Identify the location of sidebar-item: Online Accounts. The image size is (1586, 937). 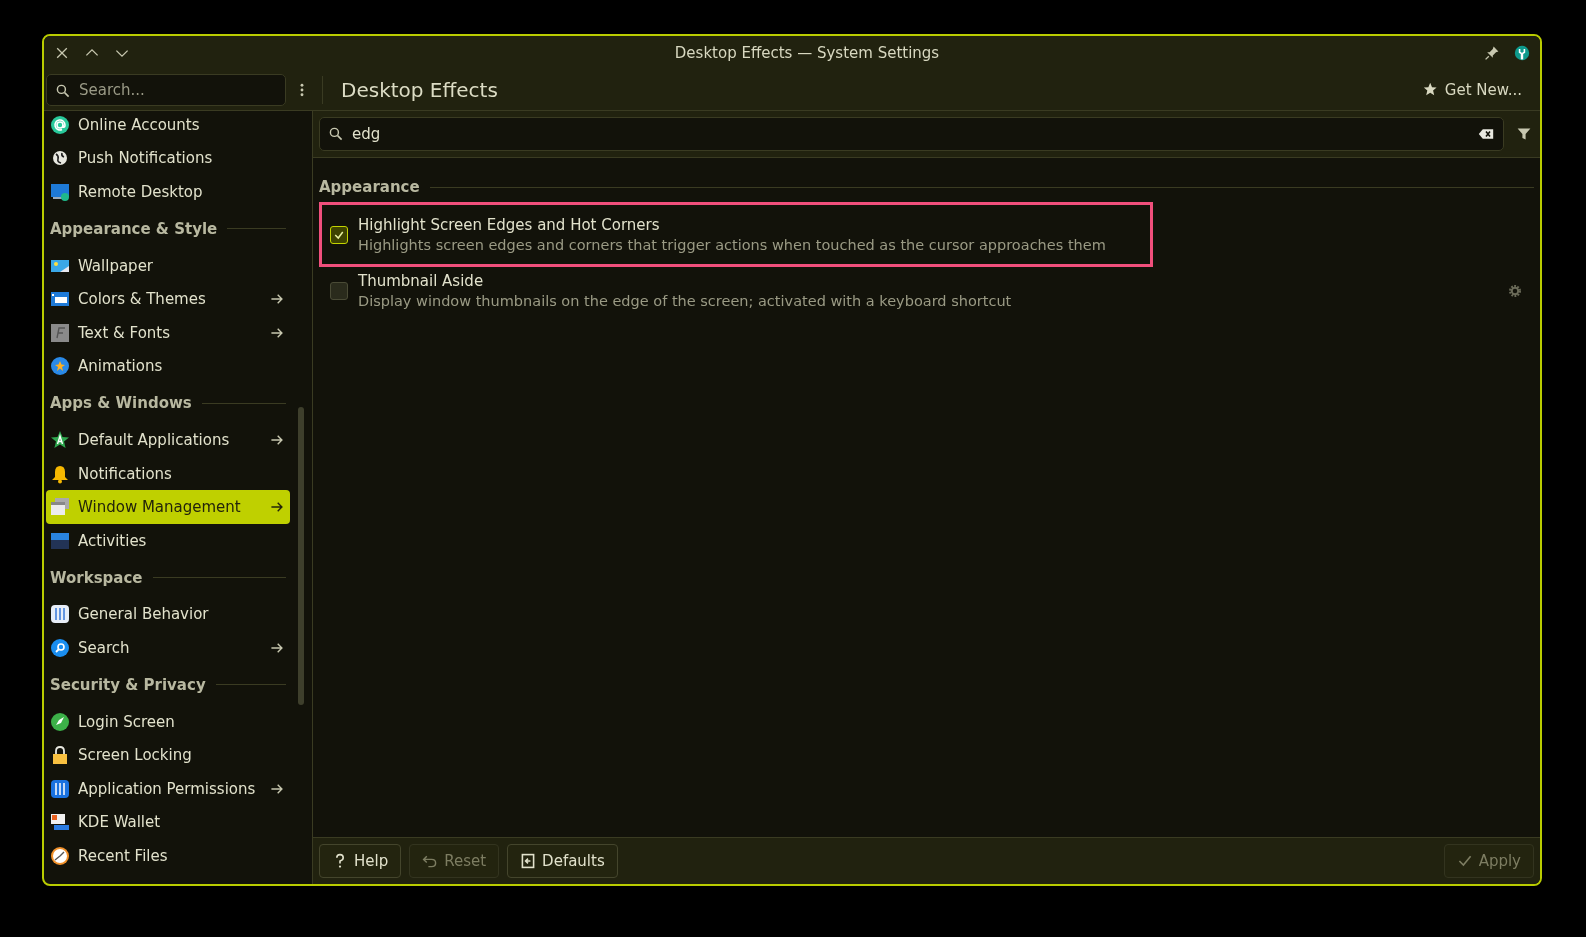
(168, 125).